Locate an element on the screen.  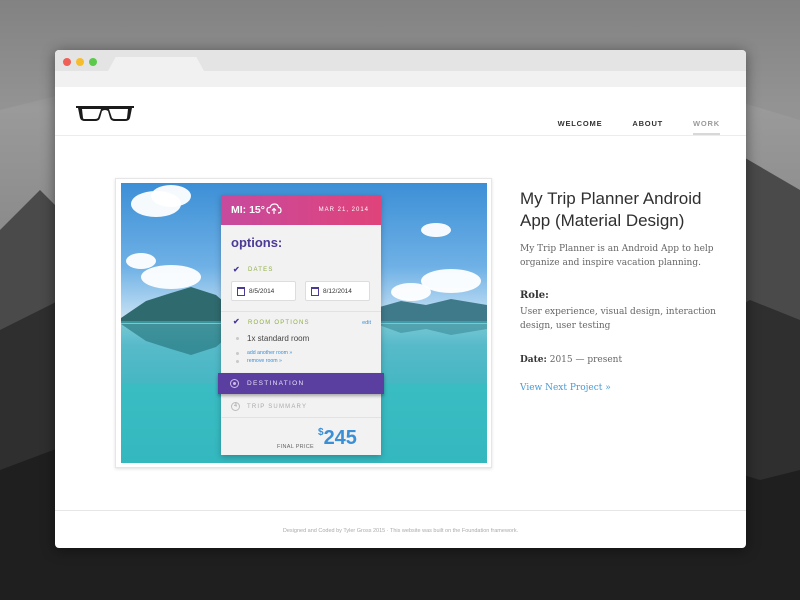
maximize-window-button is located at coordinates (93, 62).